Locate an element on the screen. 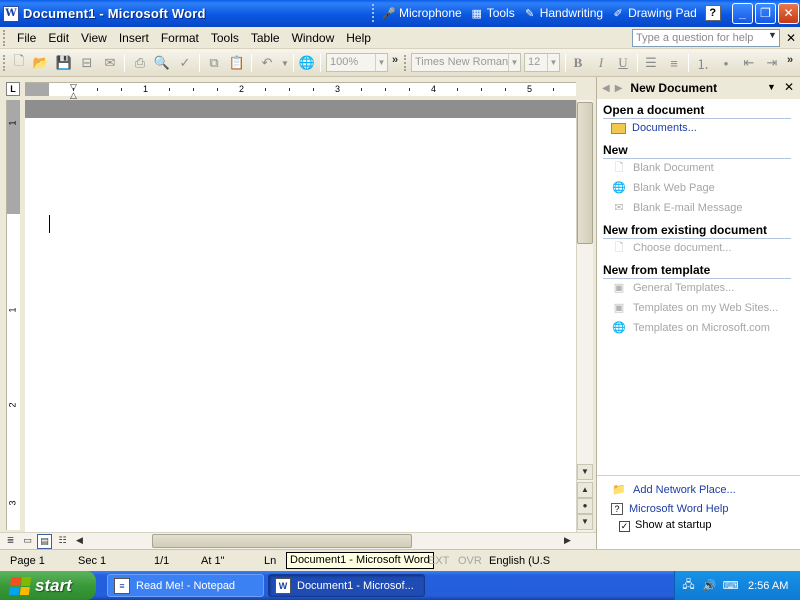 The image size is (800, 600). print-preview-icon: 🔍 is located at coordinates (162, 63).